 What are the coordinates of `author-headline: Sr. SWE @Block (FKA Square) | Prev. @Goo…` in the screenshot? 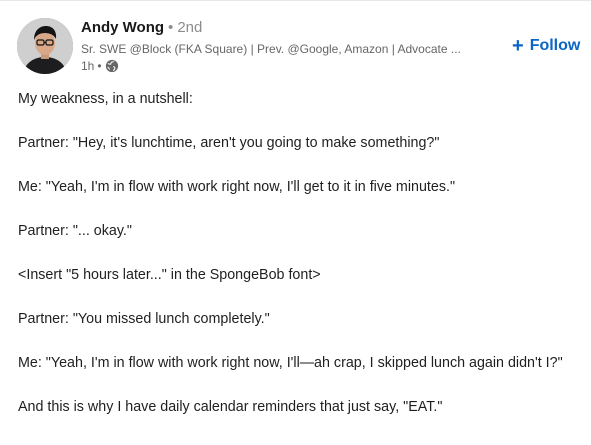 It's located at (286, 49).